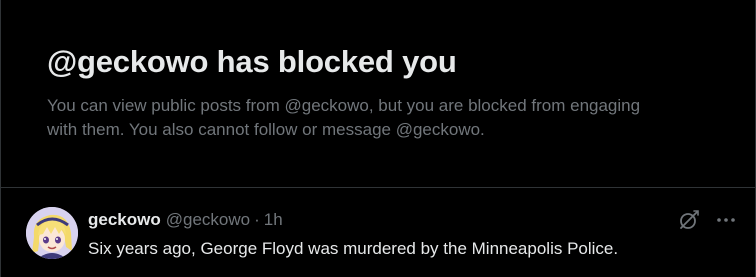  What do you see at coordinates (726, 220) in the screenshot?
I see `more-horizontal-icon` at bounding box center [726, 220].